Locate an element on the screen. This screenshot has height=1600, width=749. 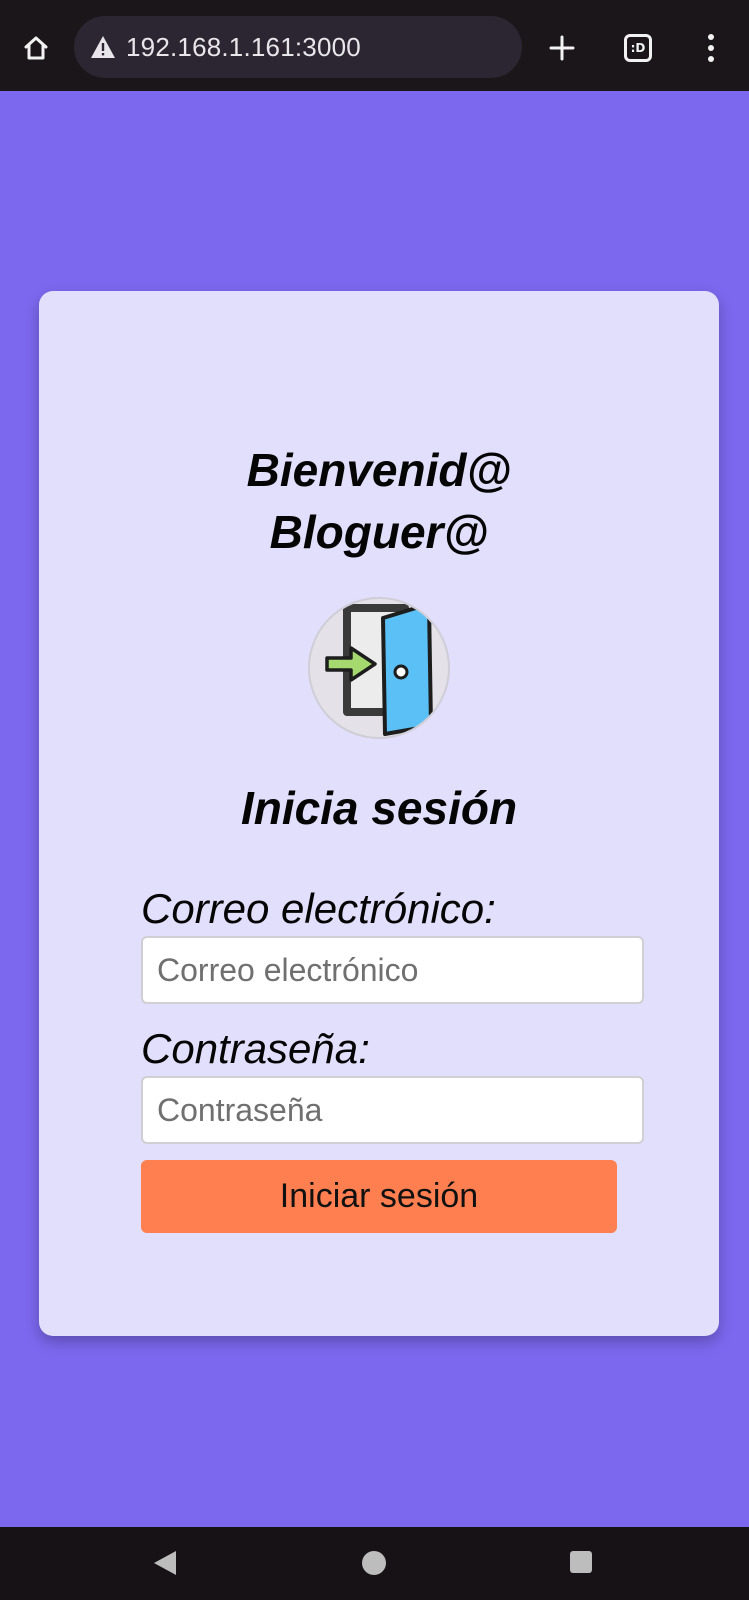
home-icon is located at coordinates (36, 48).